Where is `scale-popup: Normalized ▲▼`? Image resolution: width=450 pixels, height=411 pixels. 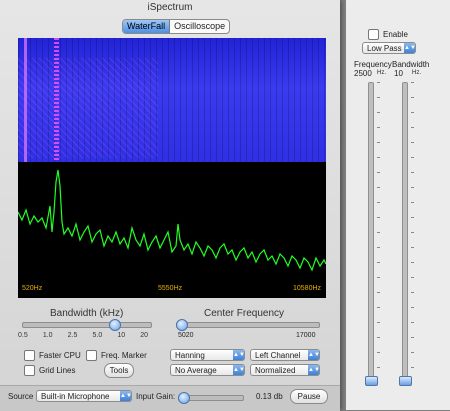
scale-popup: Normalized ▲▼ is located at coordinates (285, 370).